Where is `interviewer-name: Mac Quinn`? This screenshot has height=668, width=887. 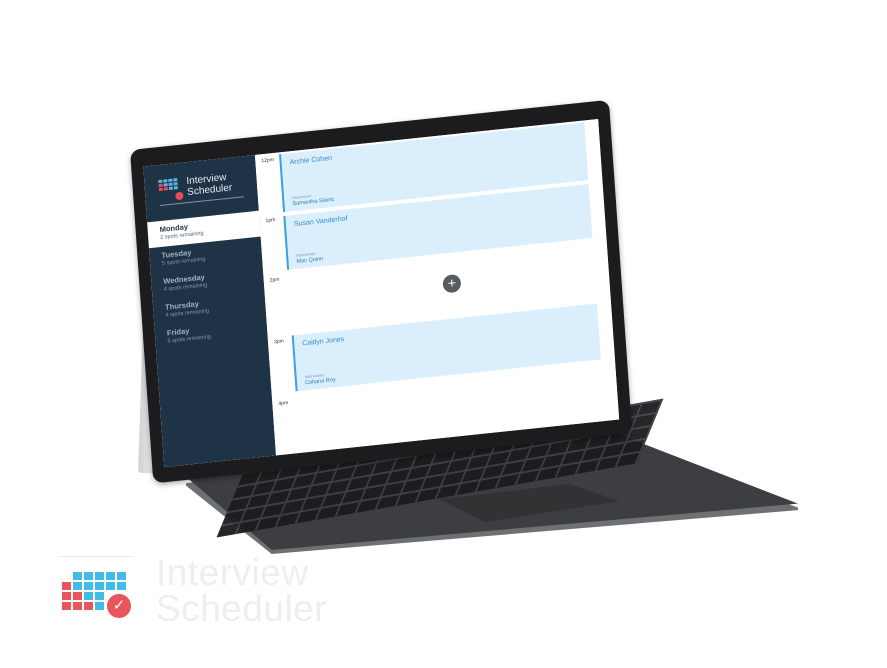
interviewer-name: Mac Quinn is located at coordinates (310, 260).